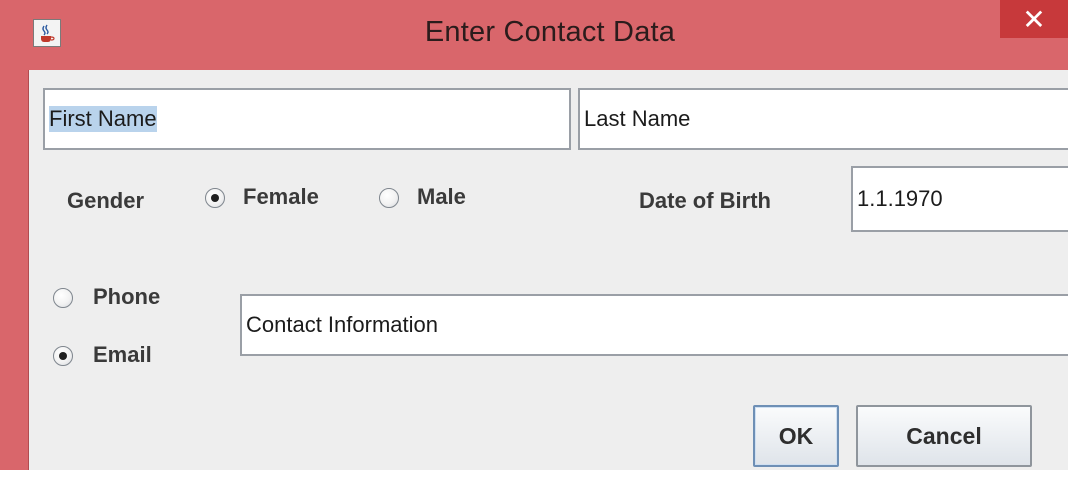  I want to click on date-of-birth-value: 1.1.1970, so click(900, 198).